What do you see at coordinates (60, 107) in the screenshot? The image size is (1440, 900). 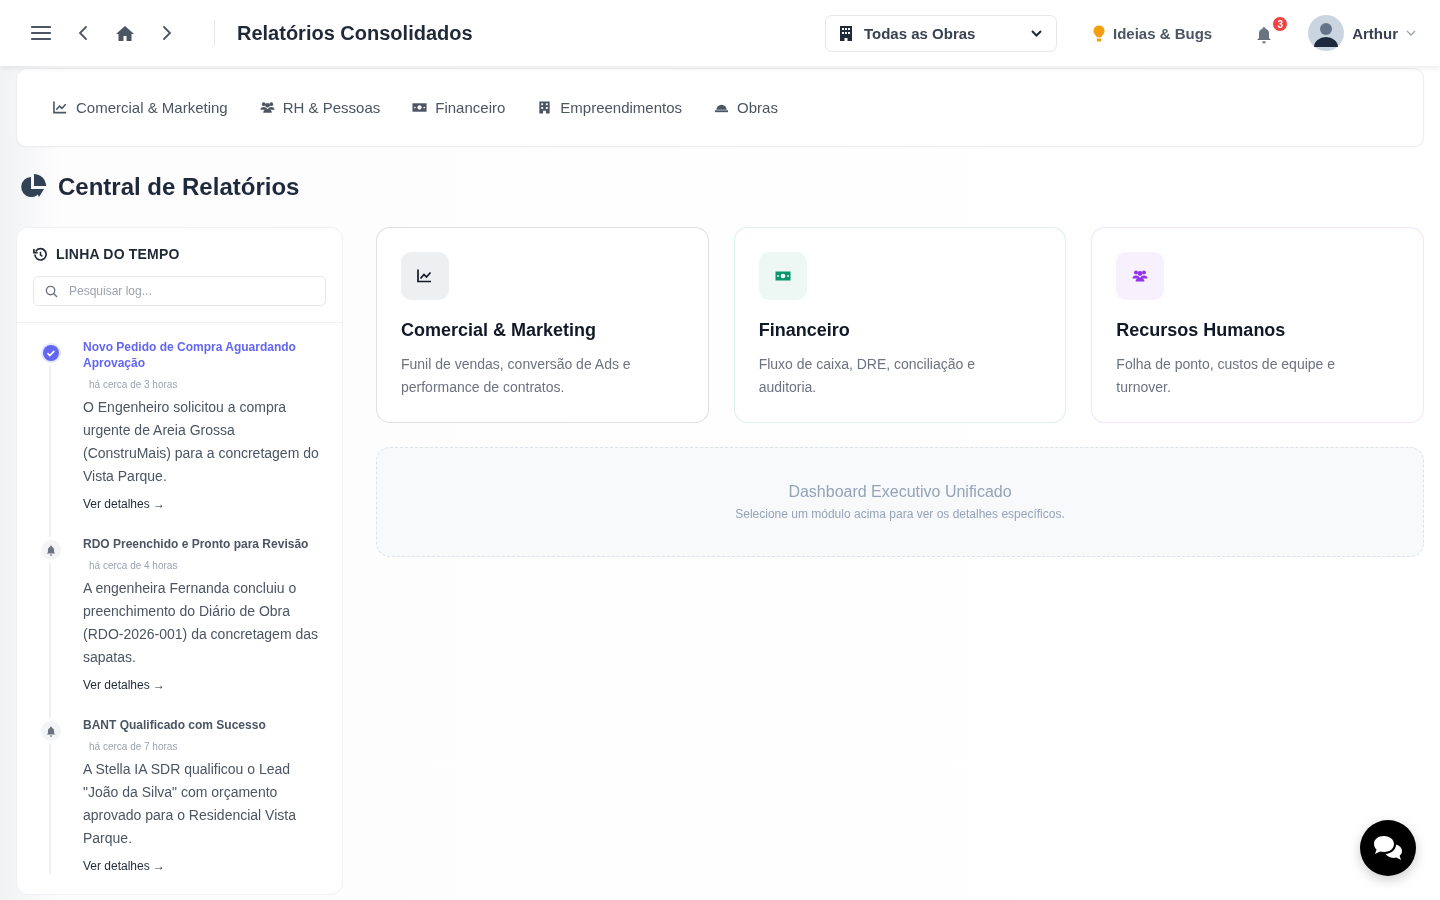 I see `line-chart-icon` at bounding box center [60, 107].